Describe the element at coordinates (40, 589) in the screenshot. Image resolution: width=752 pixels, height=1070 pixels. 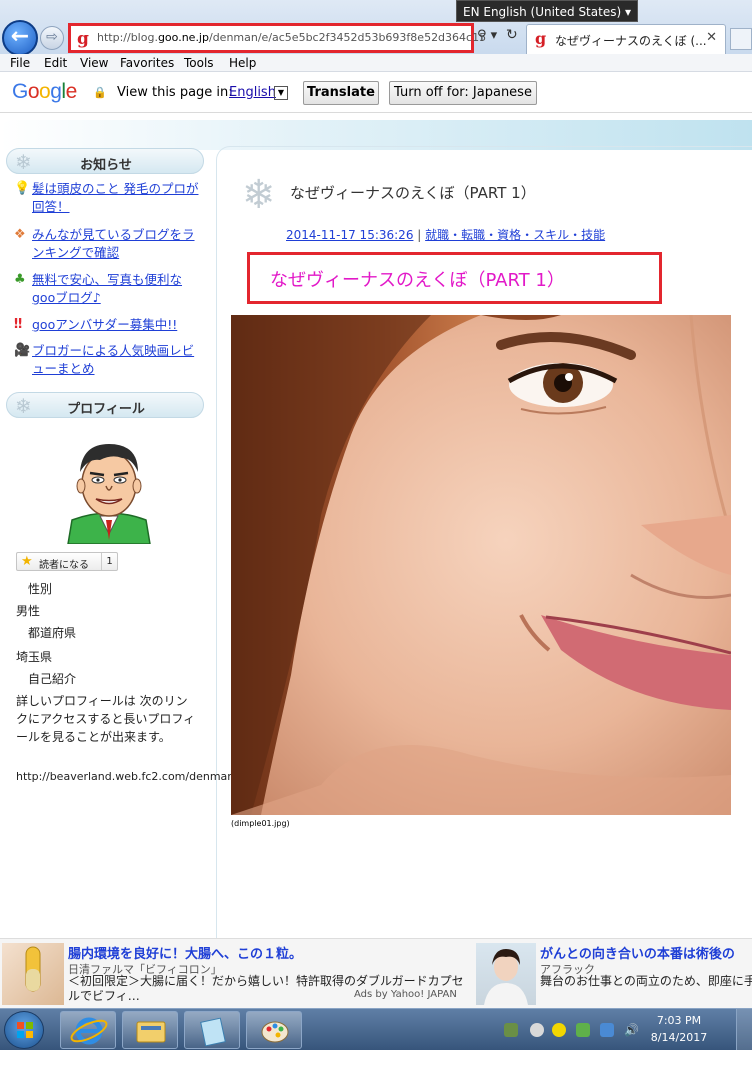
I see `gender-label: 性別` at that location.